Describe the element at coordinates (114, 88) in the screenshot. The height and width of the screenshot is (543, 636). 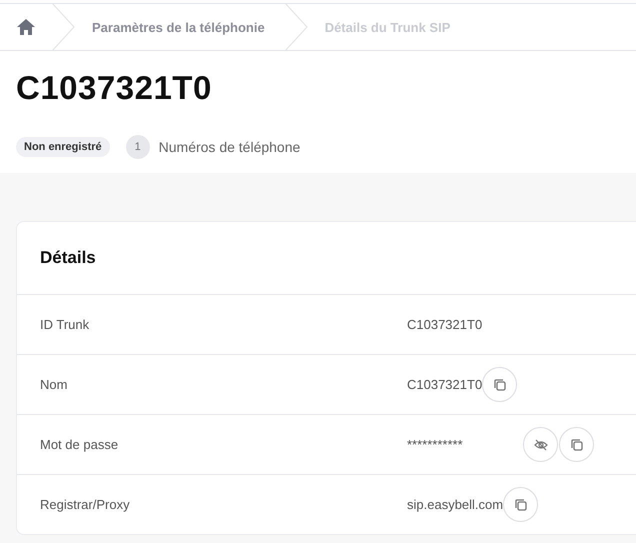
I see `page-title: C1037321T0` at that location.